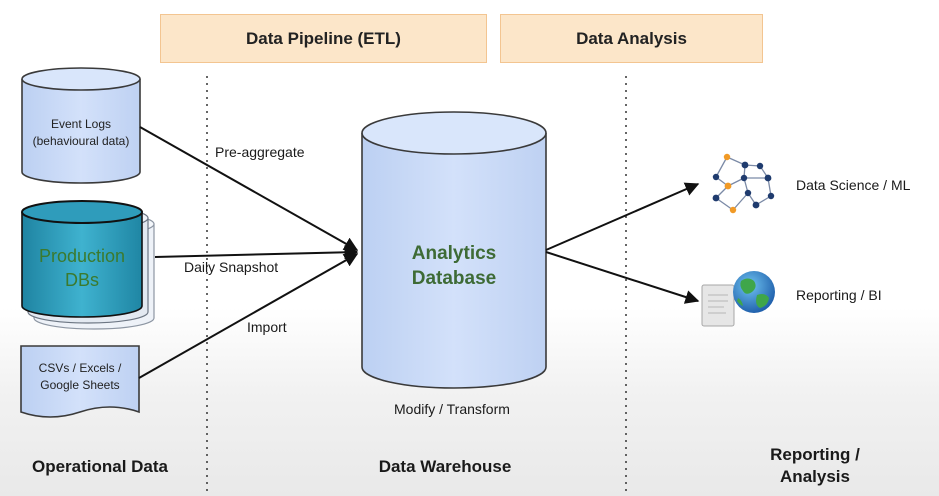  What do you see at coordinates (743, 183) in the screenshot?
I see `network-graph-icon` at bounding box center [743, 183].